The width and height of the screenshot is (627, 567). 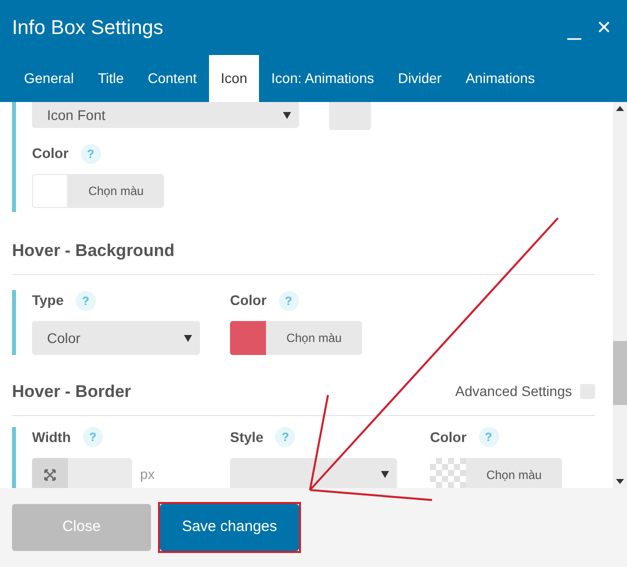 What do you see at coordinates (234, 78) in the screenshot?
I see `tab: Icon` at bounding box center [234, 78].